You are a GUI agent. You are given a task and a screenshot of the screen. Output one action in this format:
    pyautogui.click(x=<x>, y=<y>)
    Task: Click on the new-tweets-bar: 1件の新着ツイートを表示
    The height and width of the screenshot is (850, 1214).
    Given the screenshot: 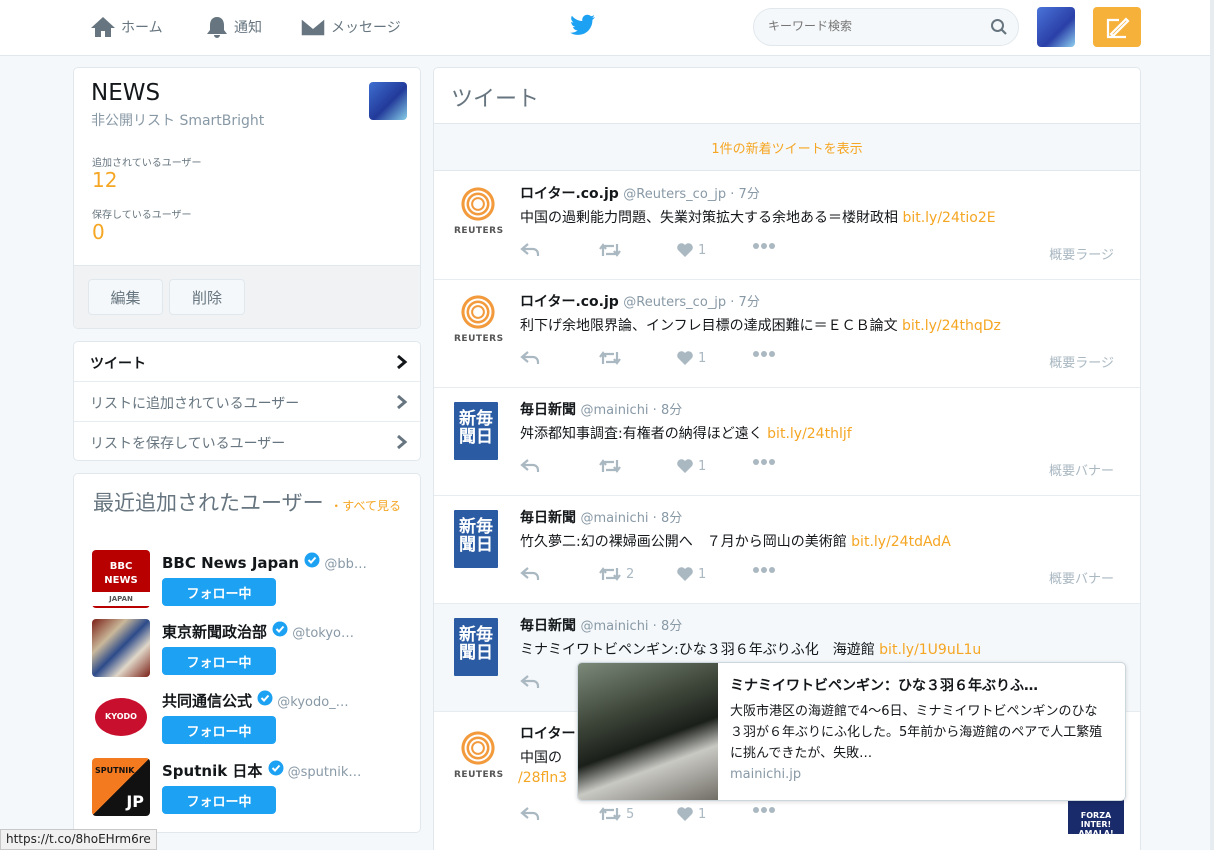 What is the action you would take?
    pyautogui.click(x=787, y=147)
    